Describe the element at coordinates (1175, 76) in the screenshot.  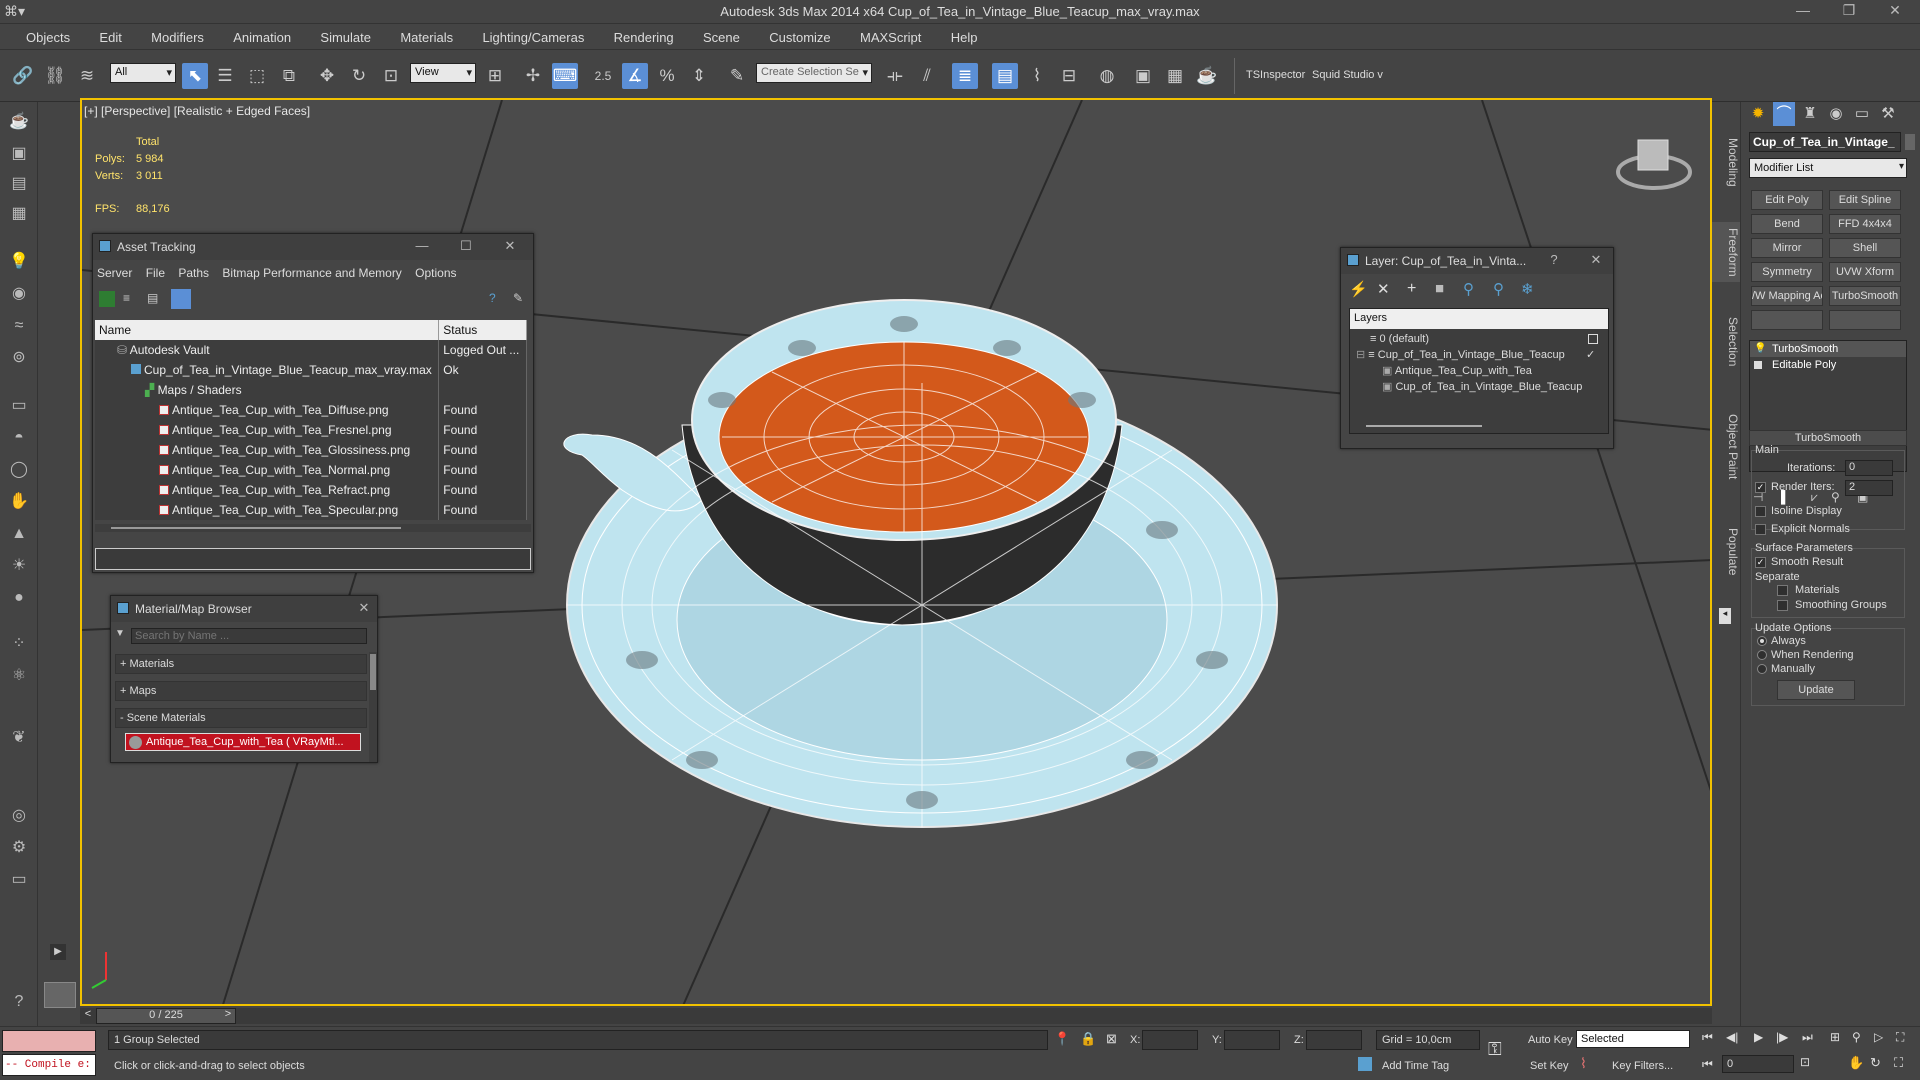
I see `render-frame-icon: ▦` at that location.